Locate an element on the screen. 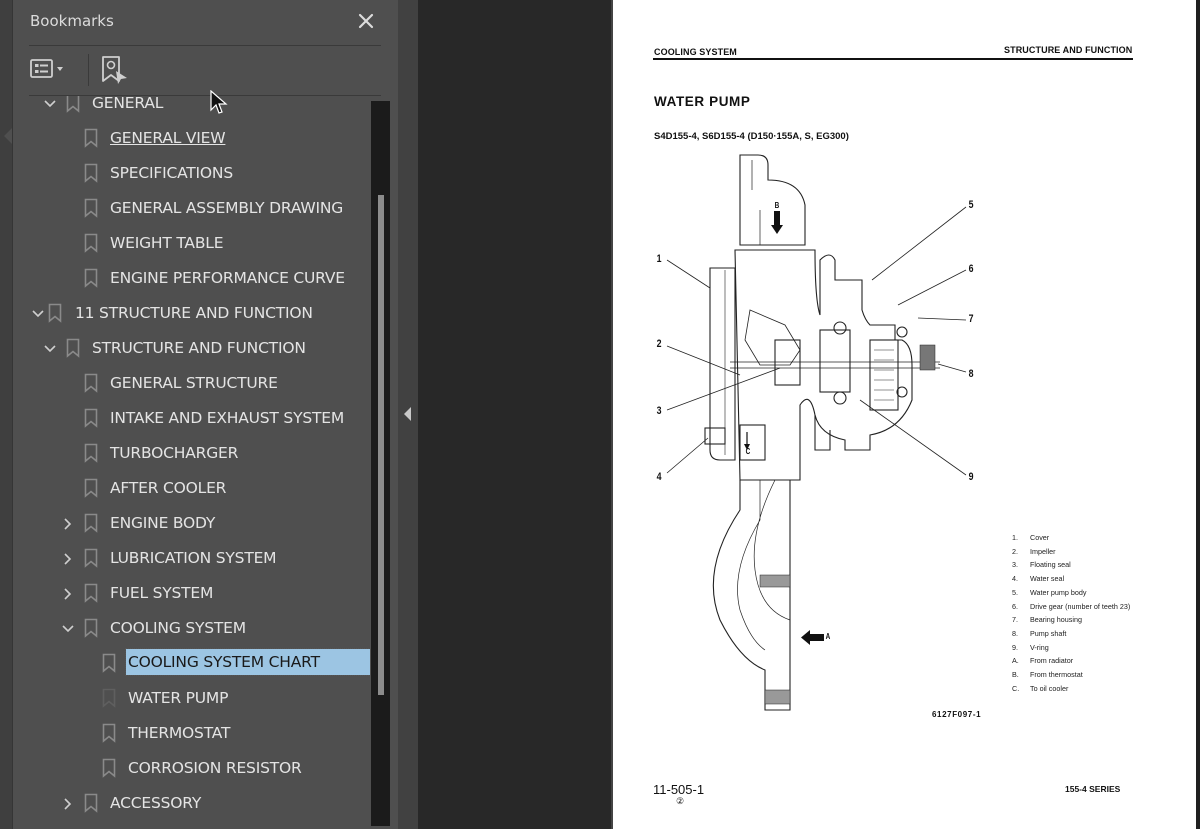  bookmark-item: GENERAL ASSEMBLY DRAWING is located at coordinates (191, 208).